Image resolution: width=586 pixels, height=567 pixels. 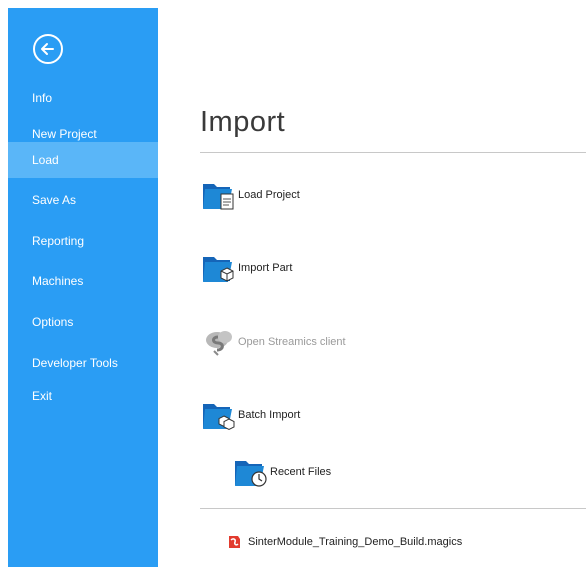 I want to click on recent-files-label: Recent Files, so click(x=301, y=472).